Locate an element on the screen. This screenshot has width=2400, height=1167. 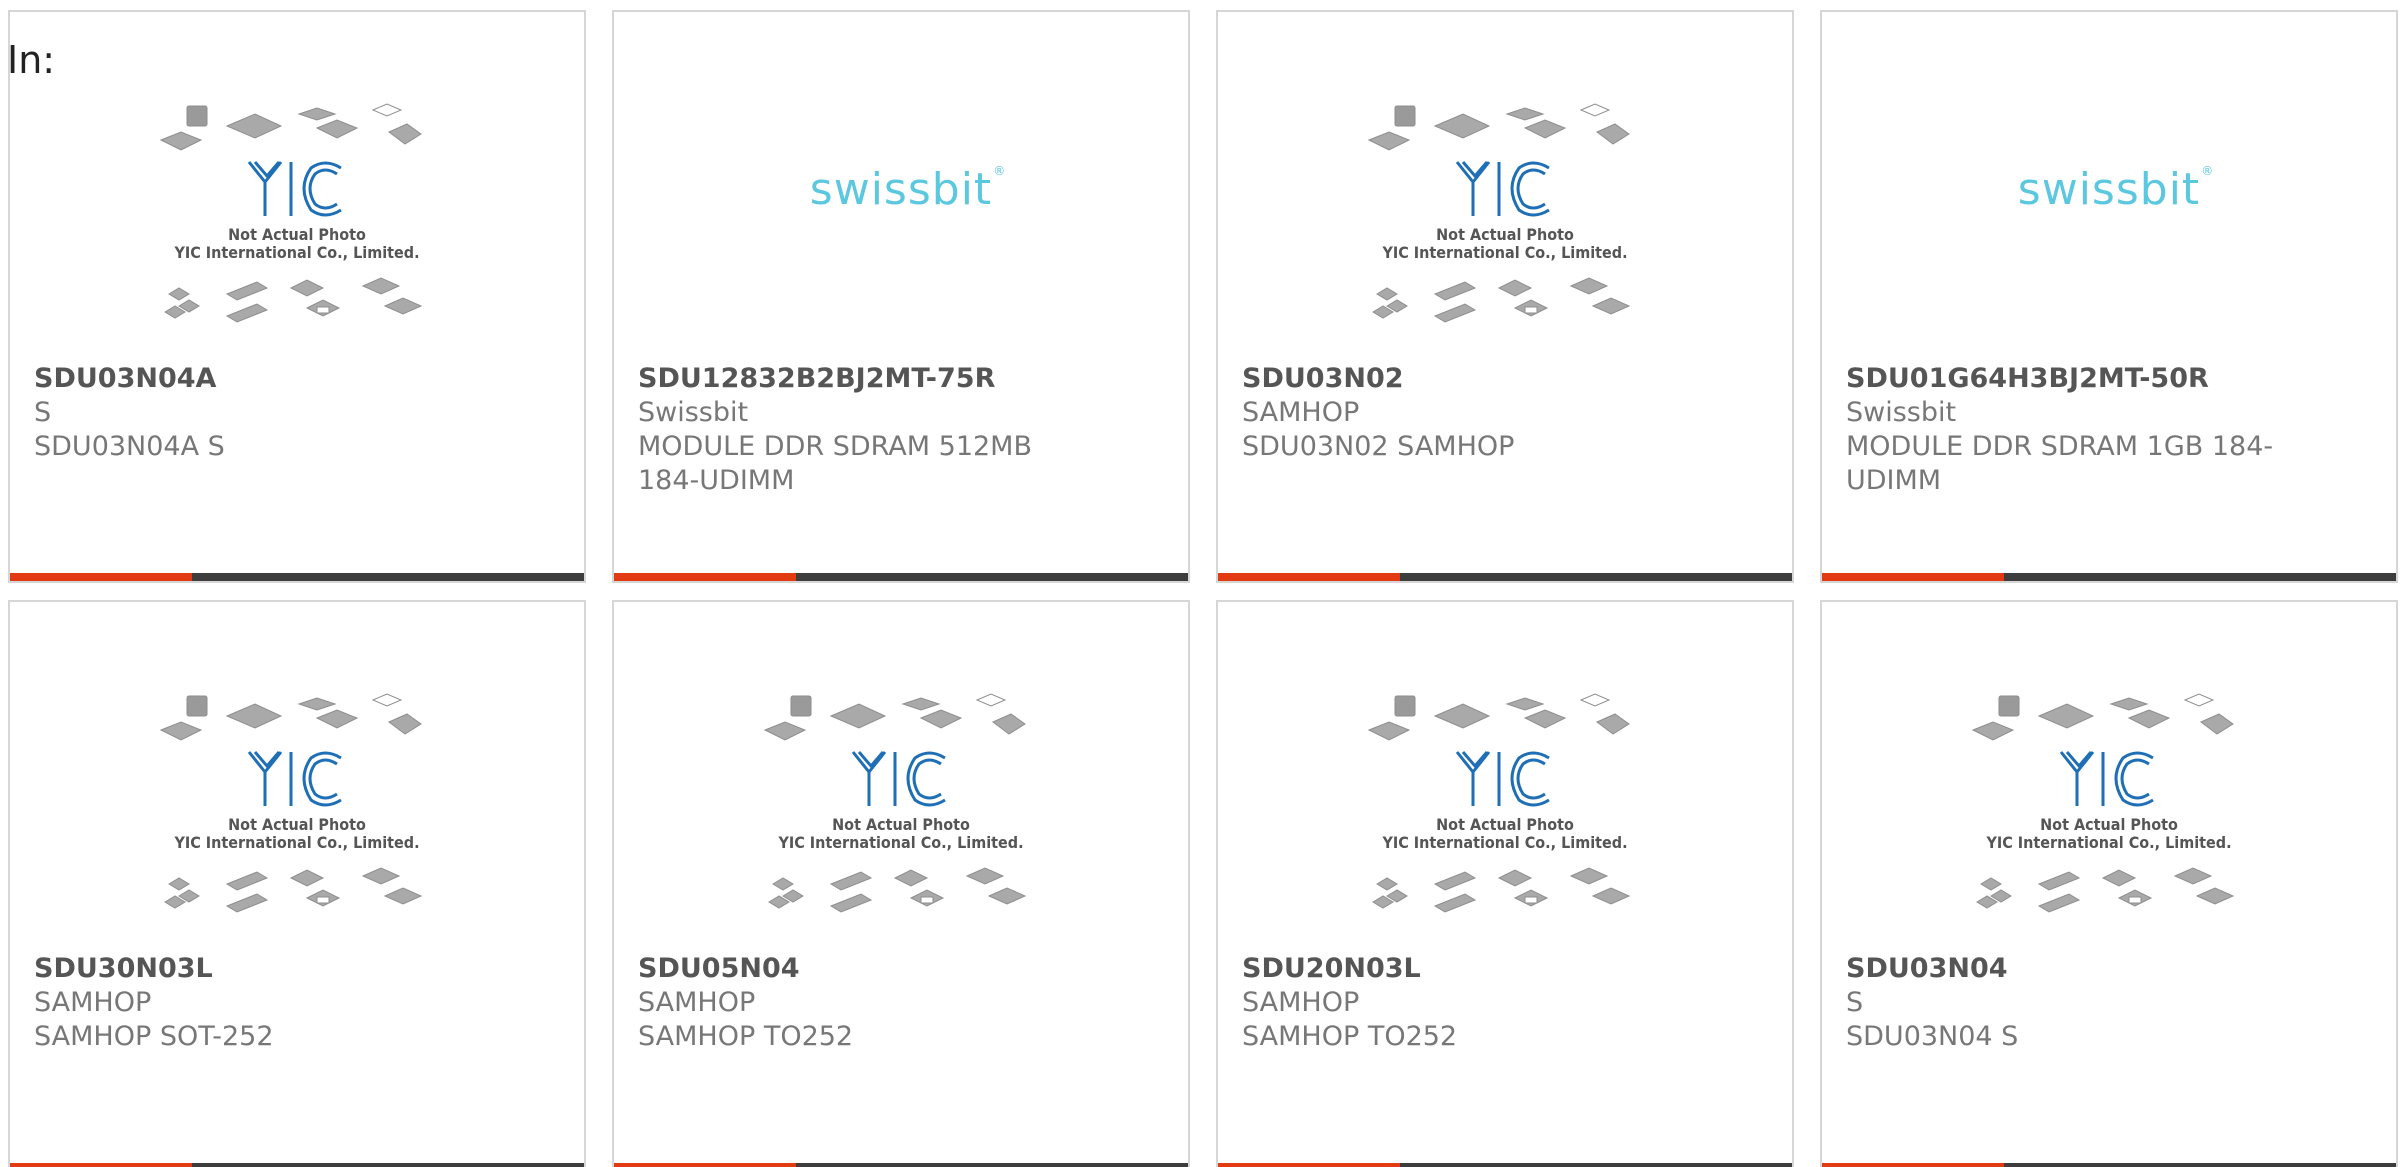
part-number-link: SDU20N03L is located at coordinates (1462, 969).